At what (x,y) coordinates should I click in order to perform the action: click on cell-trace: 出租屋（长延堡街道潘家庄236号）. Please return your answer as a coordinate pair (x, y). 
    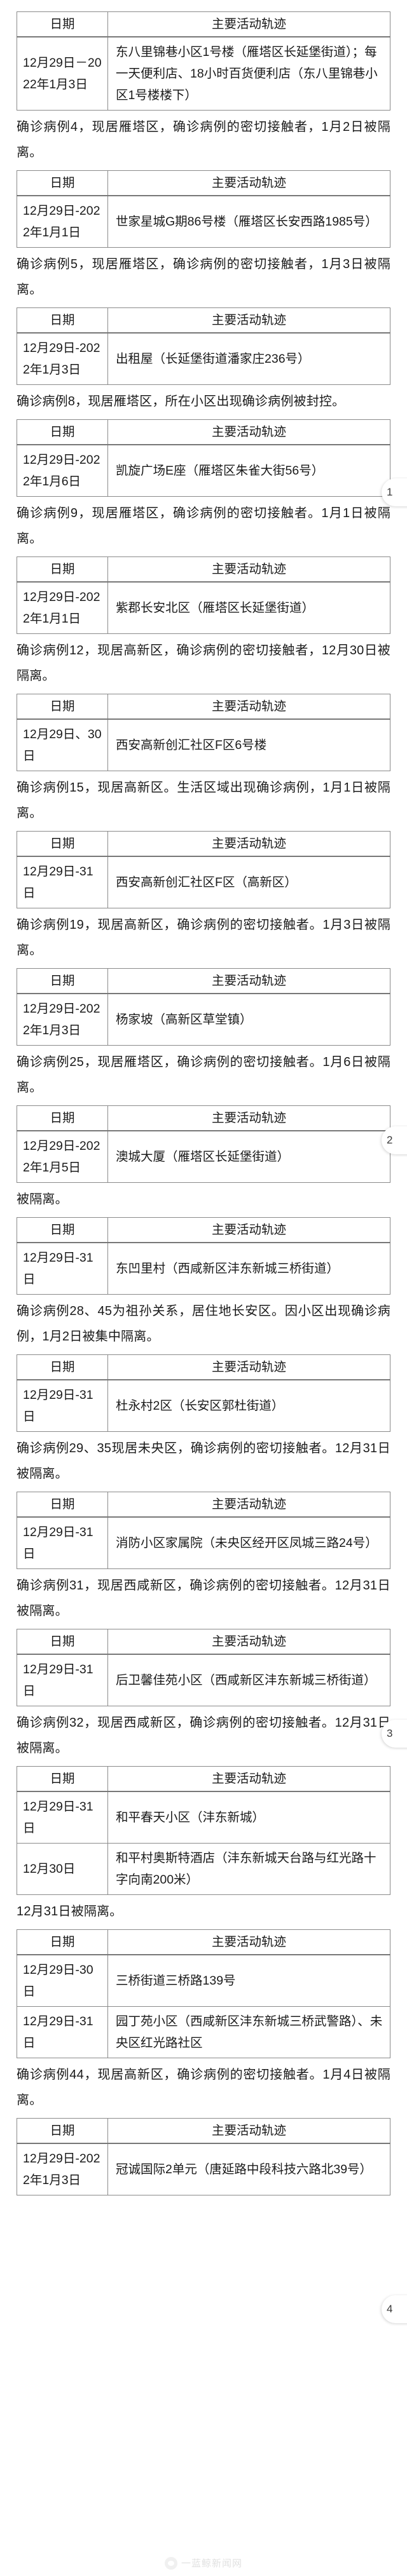
    Looking at the image, I should click on (249, 358).